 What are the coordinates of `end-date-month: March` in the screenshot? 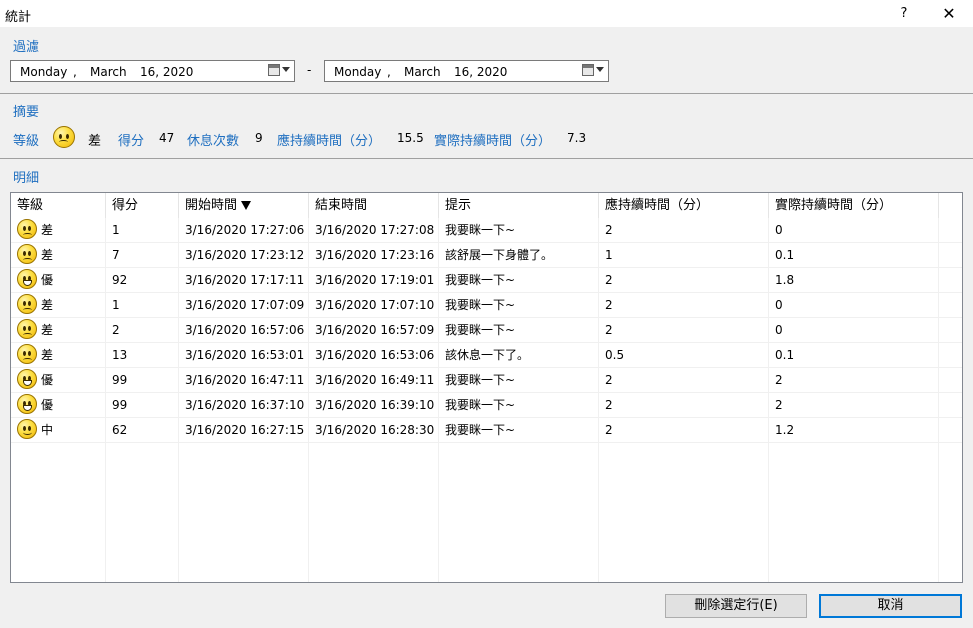 It's located at (422, 72).